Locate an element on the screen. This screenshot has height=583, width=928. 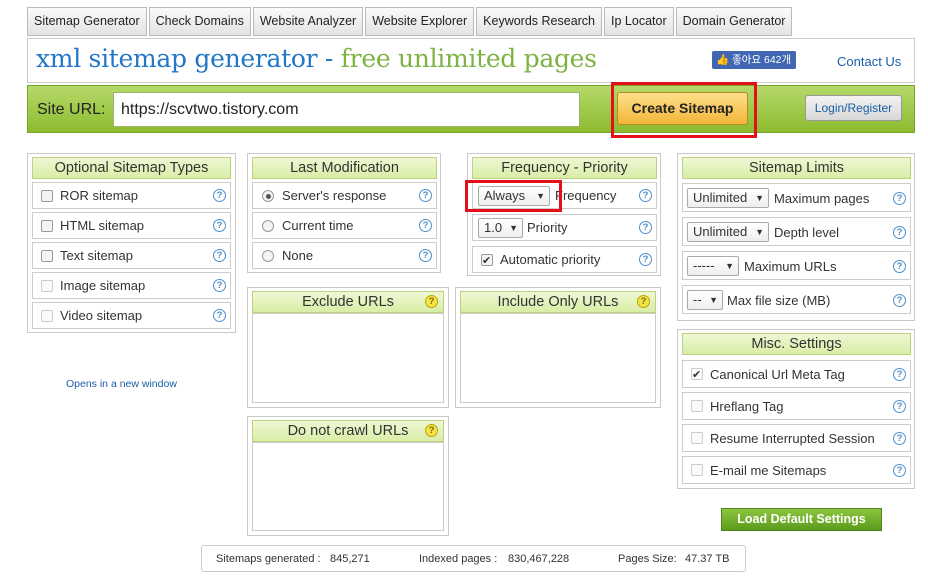
title-free: free unlimited pages is located at coordinates (468, 58).